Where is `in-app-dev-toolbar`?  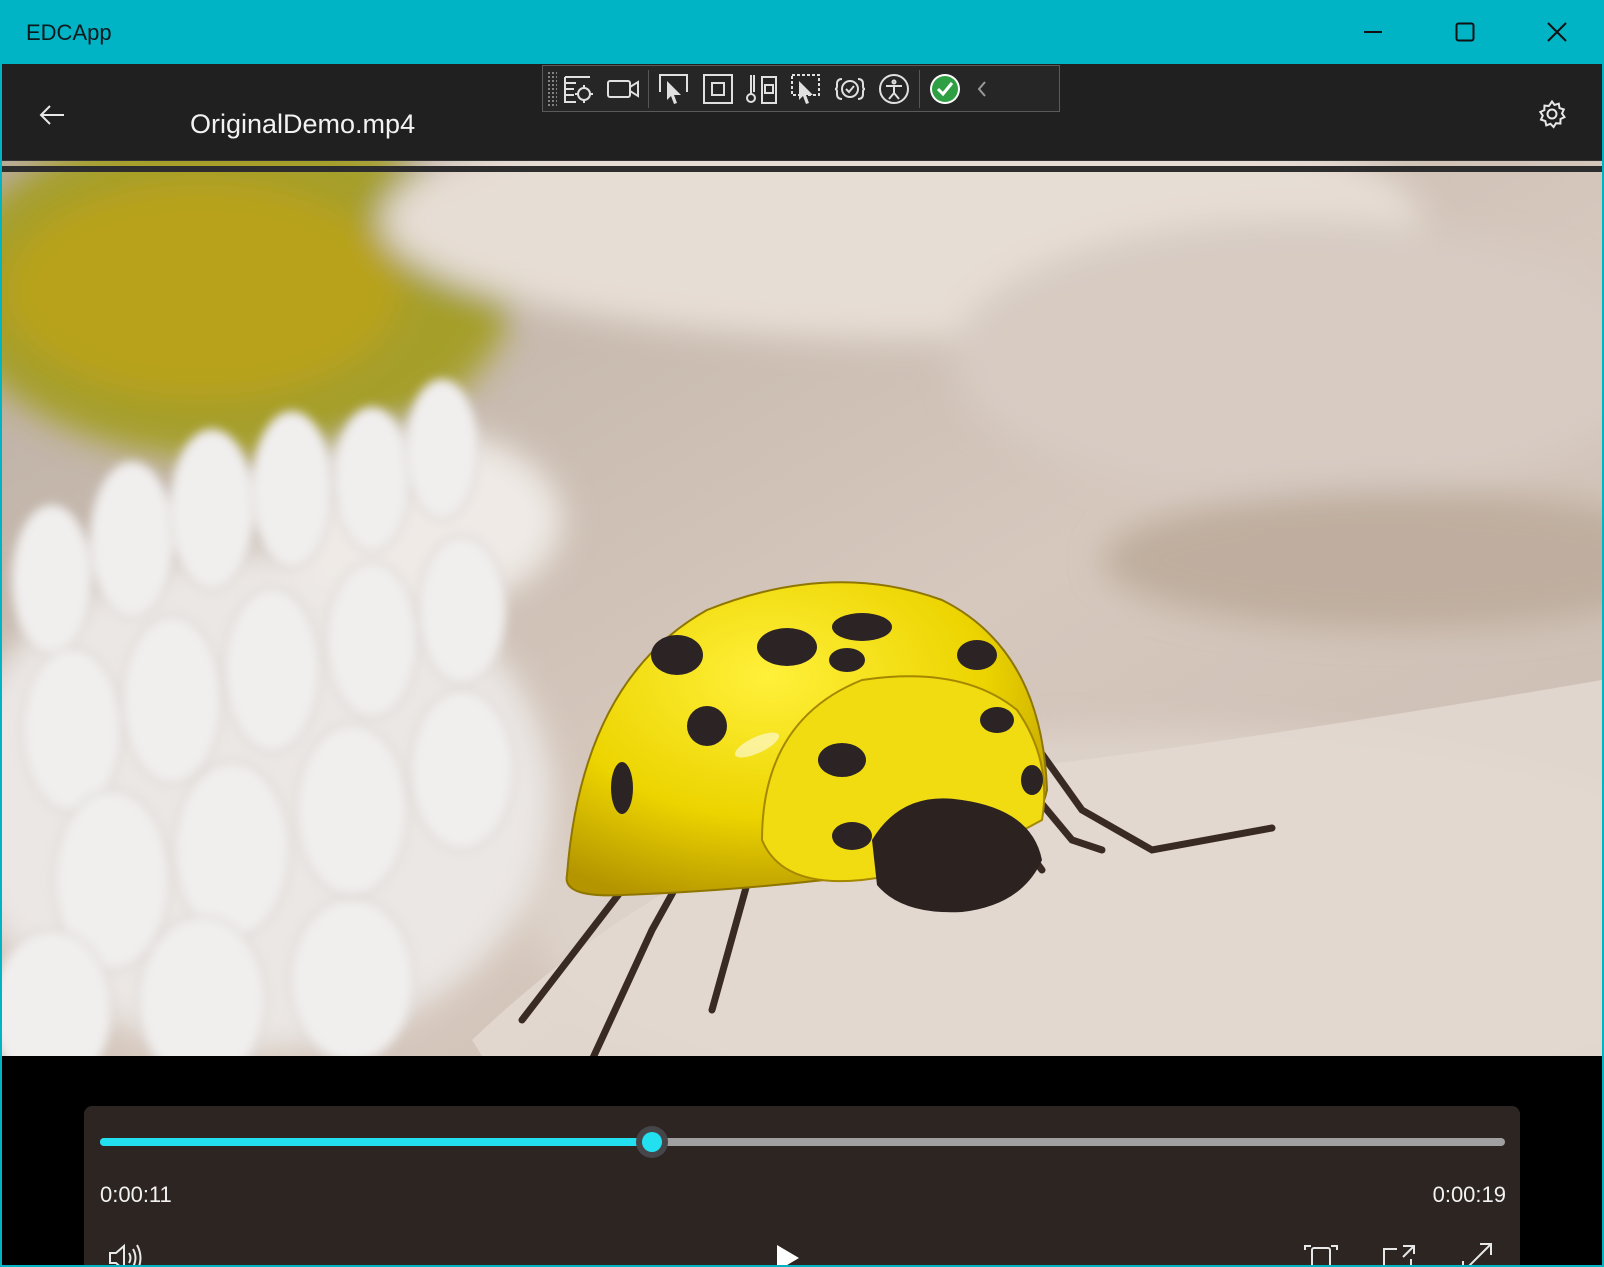
in-app-dev-toolbar is located at coordinates (801, 88).